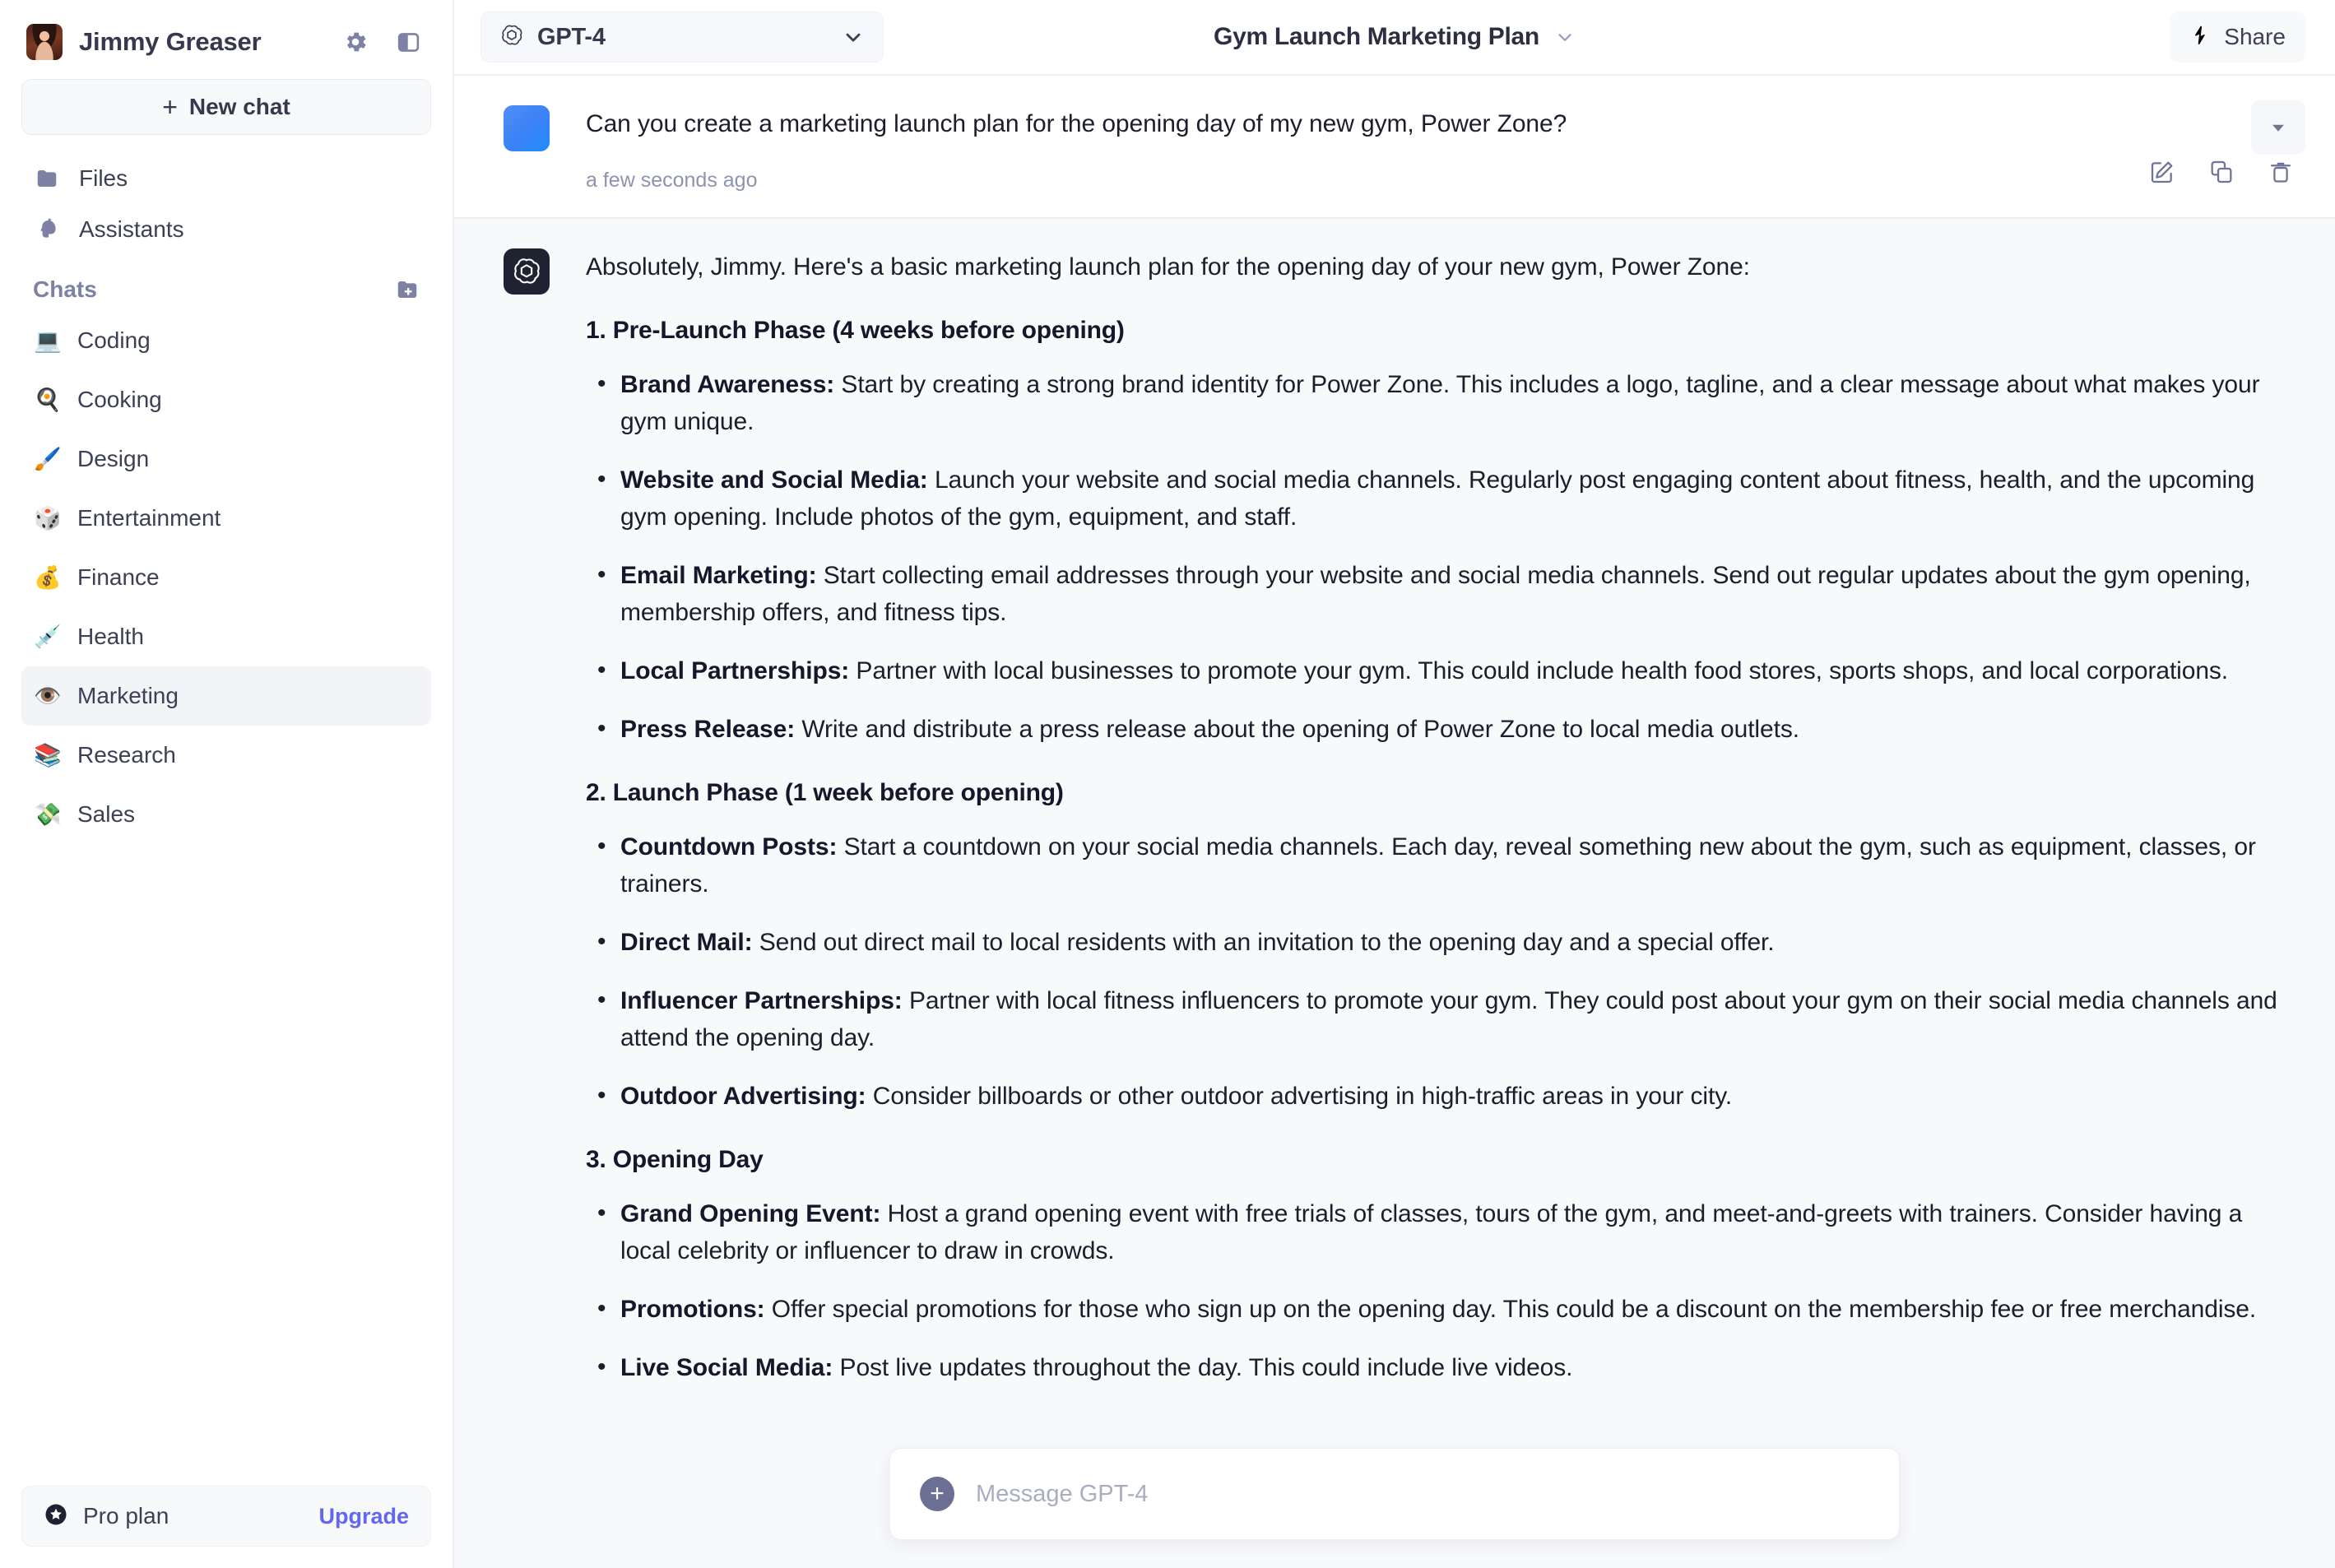 The image size is (2335, 1568). What do you see at coordinates (718, 575) in the screenshot?
I see `list-item-term: Email Marketing:` at bounding box center [718, 575].